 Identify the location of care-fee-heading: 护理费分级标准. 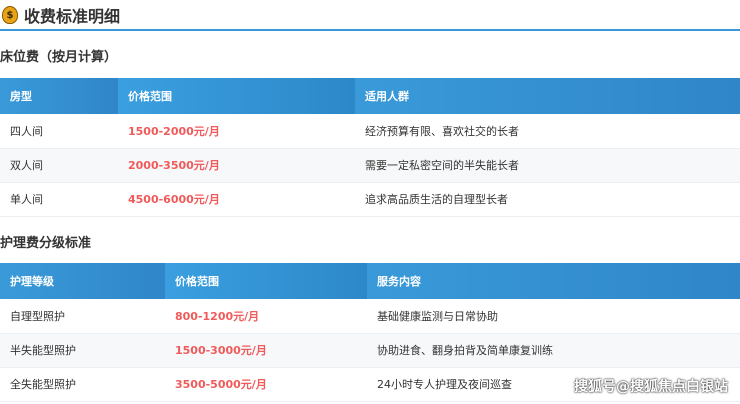
(46, 243).